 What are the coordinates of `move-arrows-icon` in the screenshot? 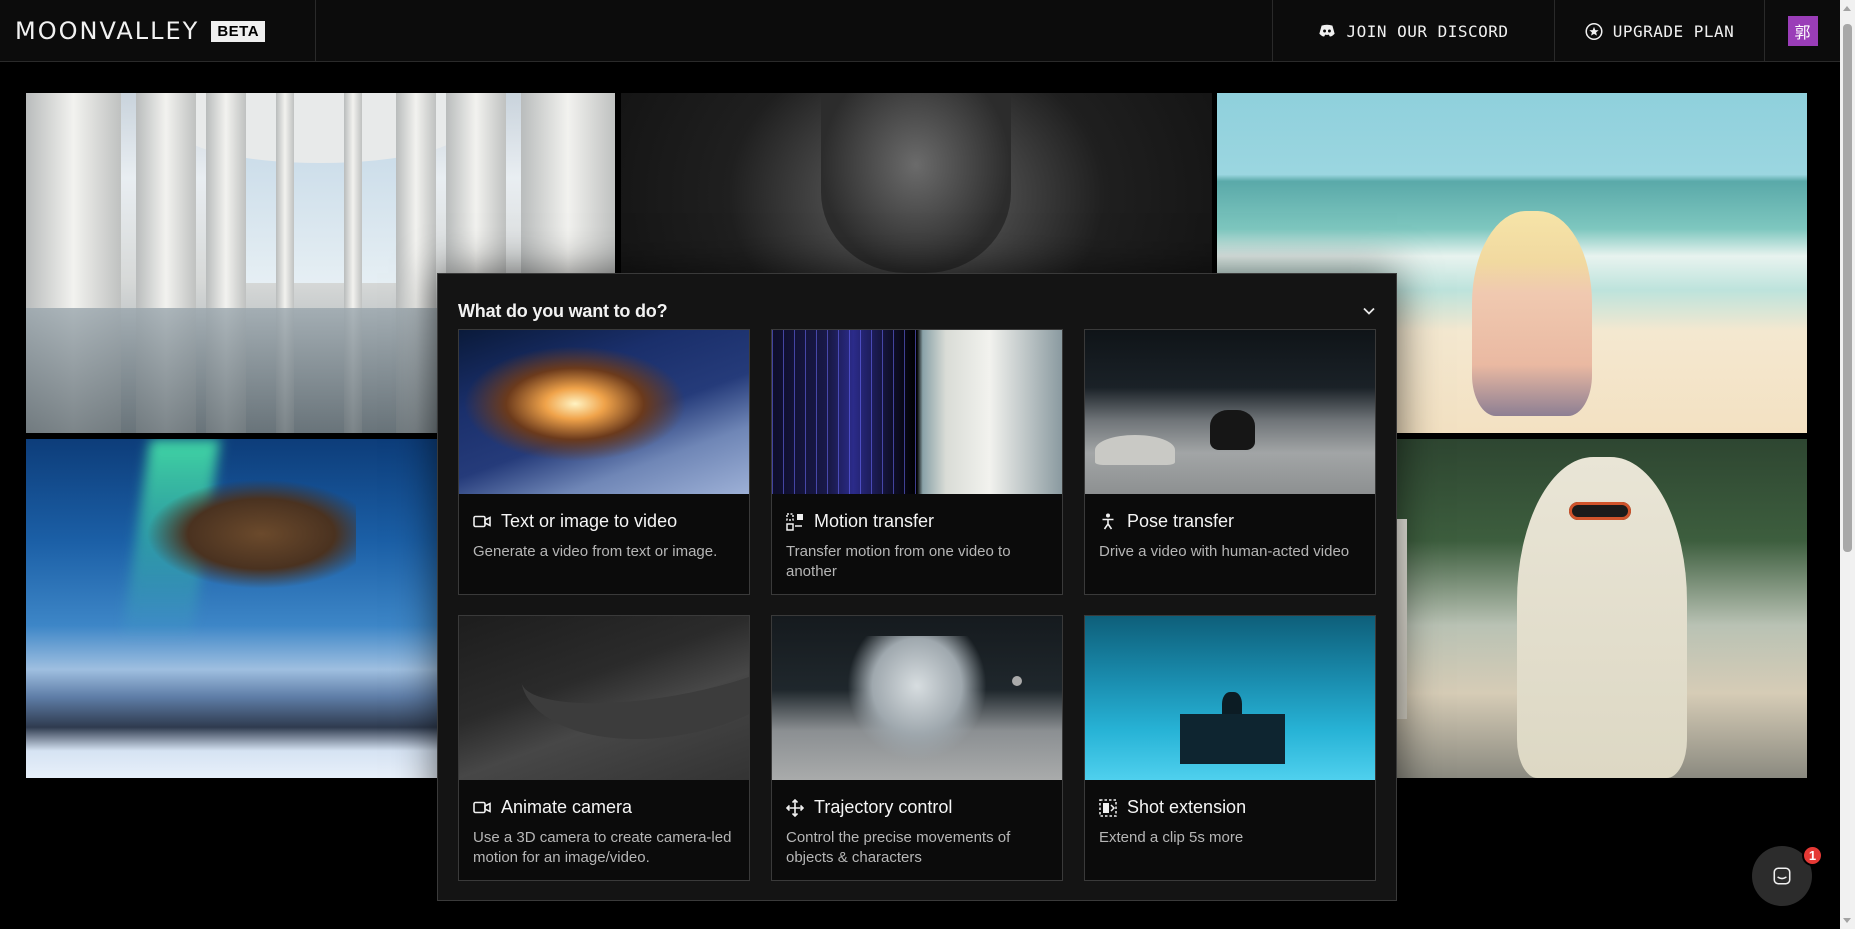 It's located at (795, 807).